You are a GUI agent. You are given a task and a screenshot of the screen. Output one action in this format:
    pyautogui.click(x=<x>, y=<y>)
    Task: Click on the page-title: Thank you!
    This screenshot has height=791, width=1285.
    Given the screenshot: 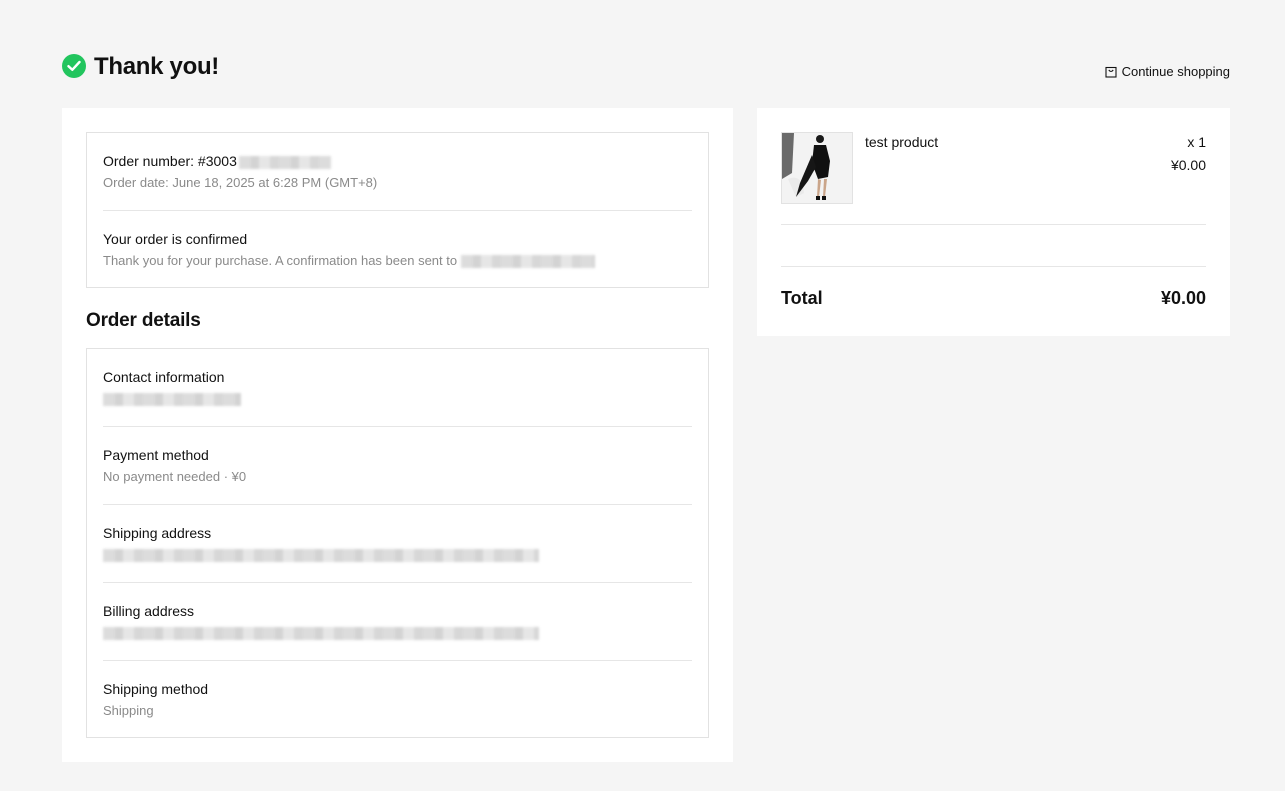 What is the action you would take?
    pyautogui.click(x=157, y=66)
    